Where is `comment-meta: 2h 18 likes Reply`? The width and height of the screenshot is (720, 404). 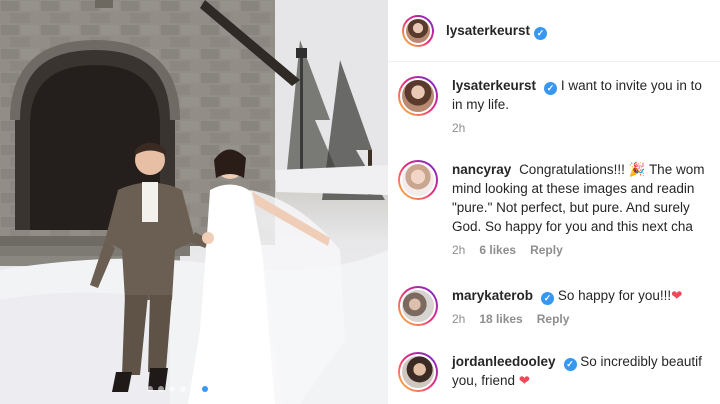
comment-meta: 2h 18 likes Reply is located at coordinates (586, 319).